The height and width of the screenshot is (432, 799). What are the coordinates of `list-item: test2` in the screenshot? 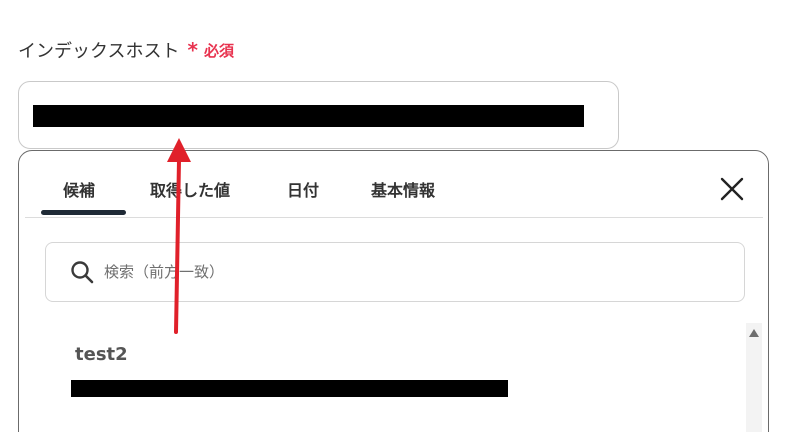 It's located at (394, 371).